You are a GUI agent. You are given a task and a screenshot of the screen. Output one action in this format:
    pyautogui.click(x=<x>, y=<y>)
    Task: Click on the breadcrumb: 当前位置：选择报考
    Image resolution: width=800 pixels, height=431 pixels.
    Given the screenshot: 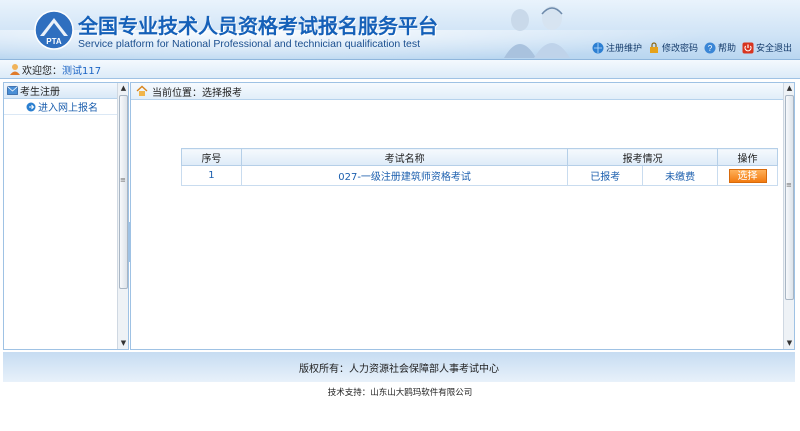 What is the action you would take?
    pyautogui.click(x=462, y=91)
    